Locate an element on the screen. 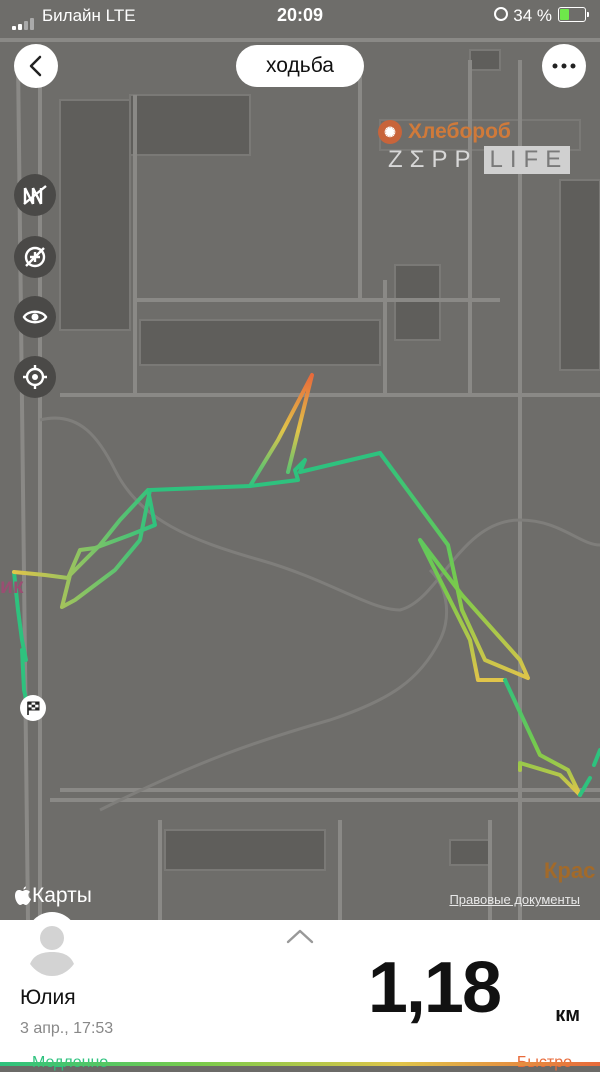 Image resolution: width=600 pixels, height=1072 pixels. apple-maps-logo: Карты is located at coordinates (53, 896).